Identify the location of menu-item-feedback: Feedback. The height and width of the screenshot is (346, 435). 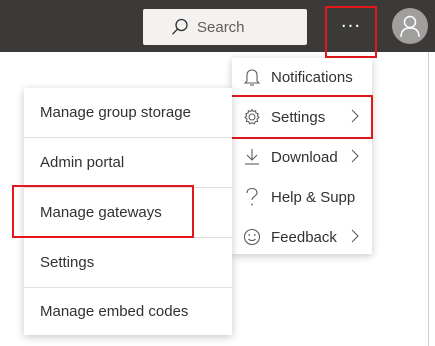
(302, 237).